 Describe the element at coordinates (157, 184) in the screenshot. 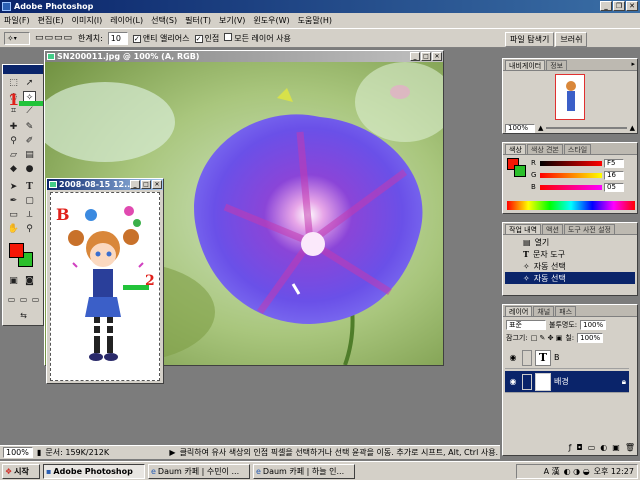

I see `small-doc-close-button: ✕` at that location.